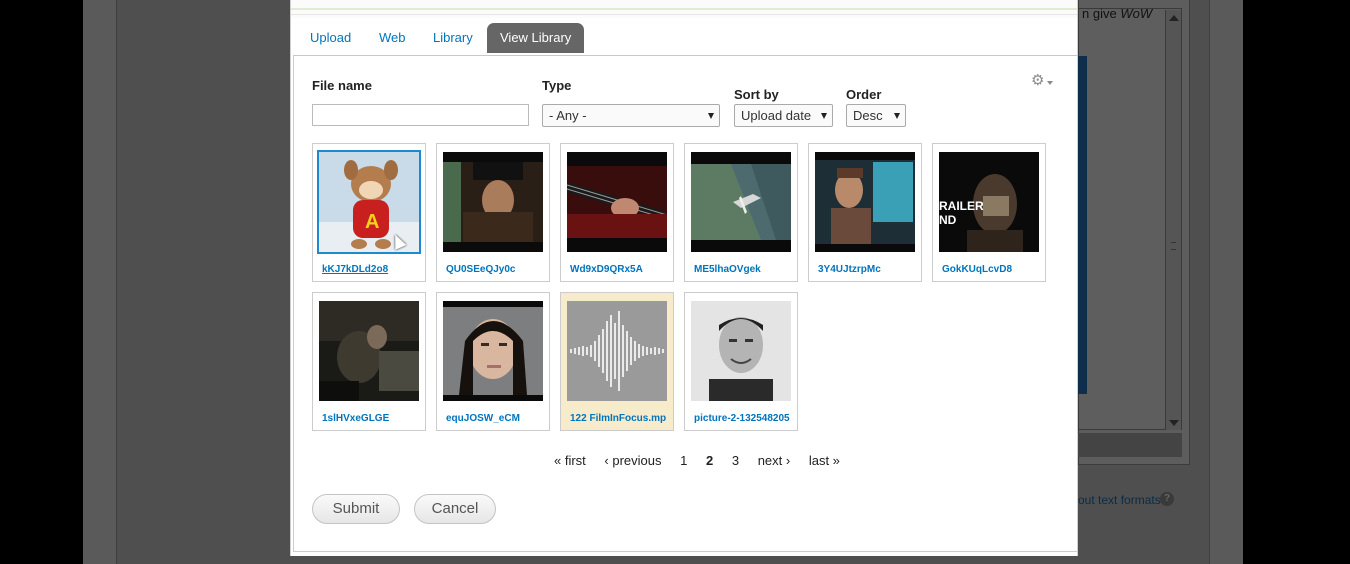 This screenshot has height=564, width=1350. Describe the element at coordinates (496, 418) in the screenshot. I see `media-item-link: equJOSW_eCM` at that location.